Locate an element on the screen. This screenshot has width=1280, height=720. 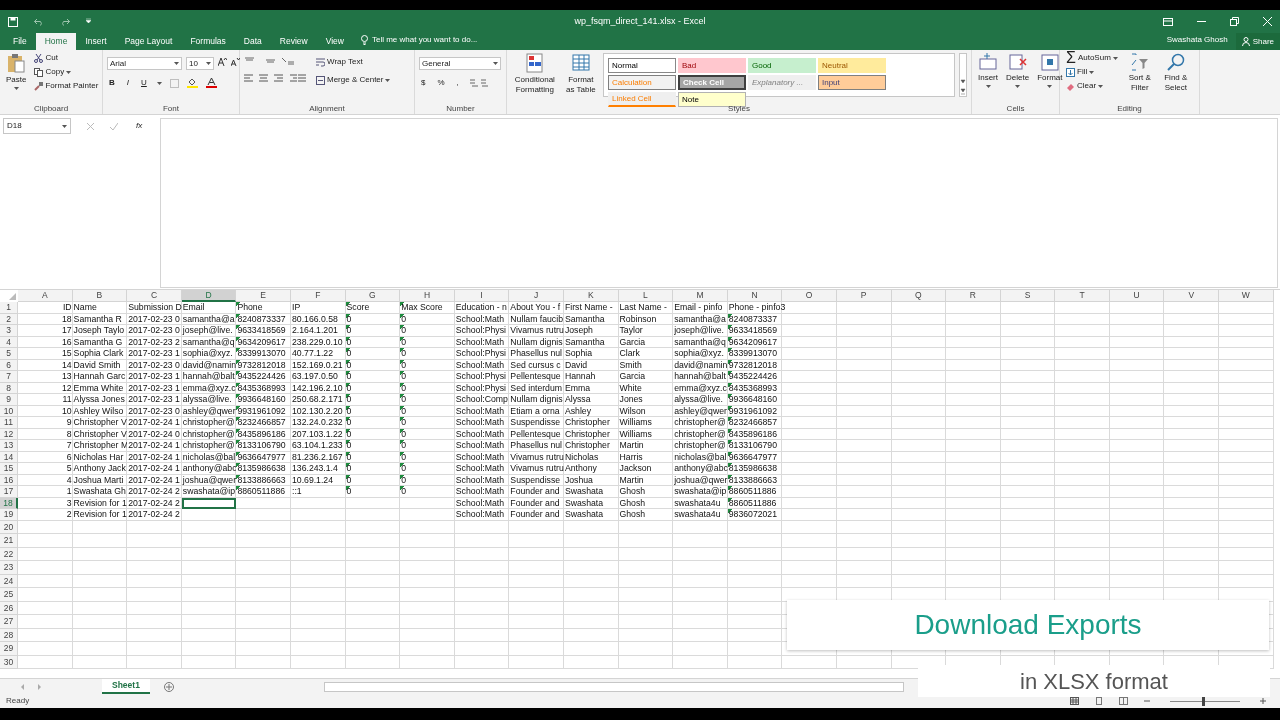
column-header: B is located at coordinates (100, 296).